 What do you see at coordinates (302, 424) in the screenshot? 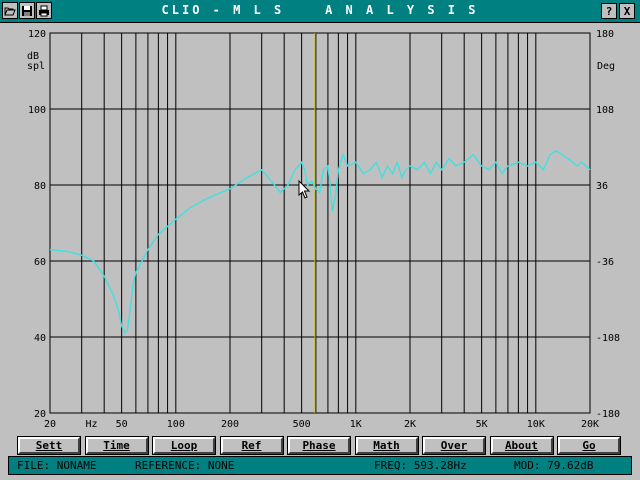
I see `x-tick-label: 500` at bounding box center [302, 424].